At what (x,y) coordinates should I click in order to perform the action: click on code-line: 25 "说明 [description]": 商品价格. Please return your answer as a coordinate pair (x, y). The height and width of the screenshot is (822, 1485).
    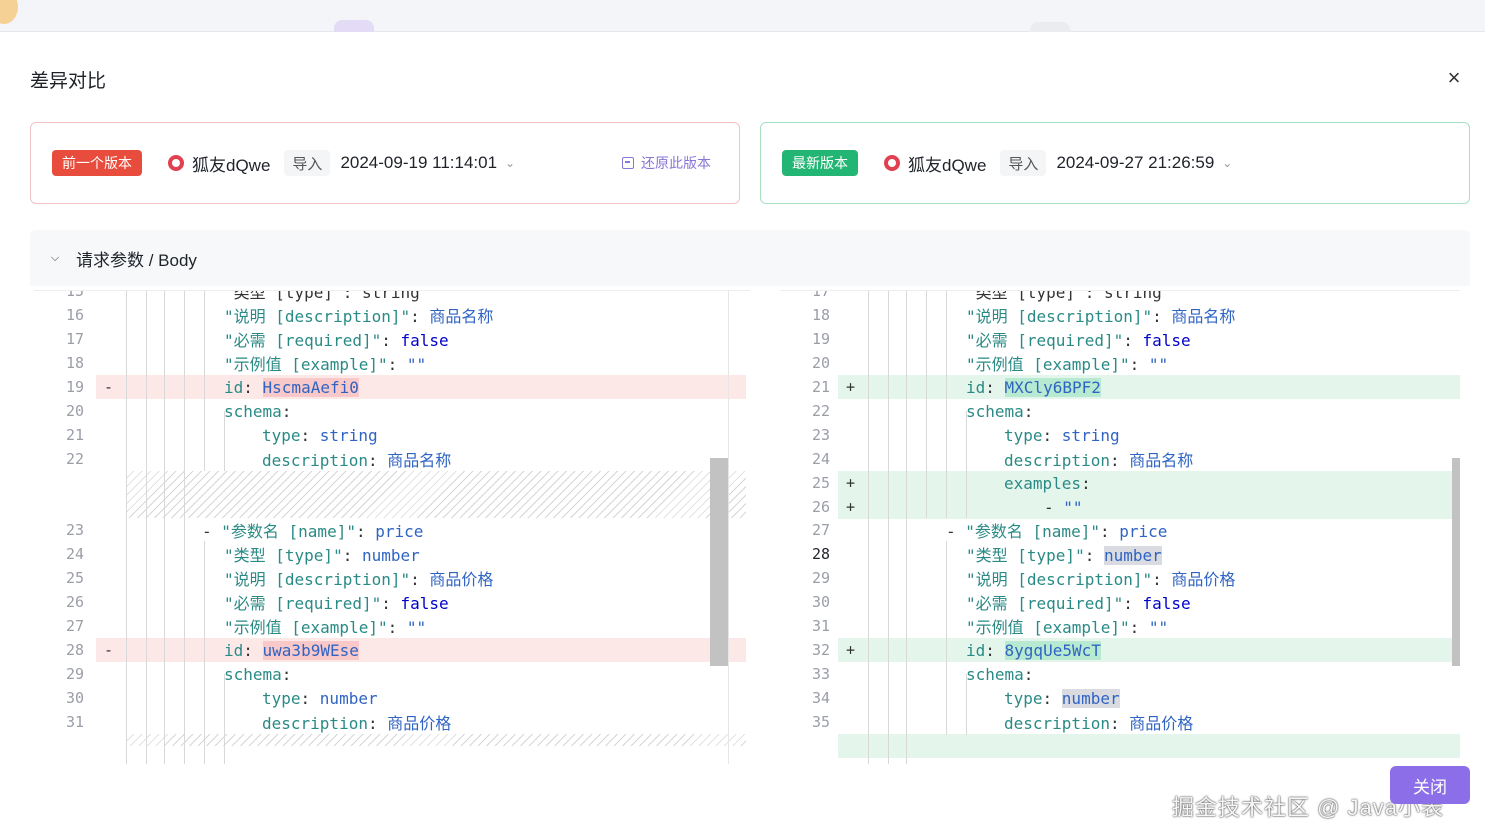
    Looking at the image, I should click on (392, 578).